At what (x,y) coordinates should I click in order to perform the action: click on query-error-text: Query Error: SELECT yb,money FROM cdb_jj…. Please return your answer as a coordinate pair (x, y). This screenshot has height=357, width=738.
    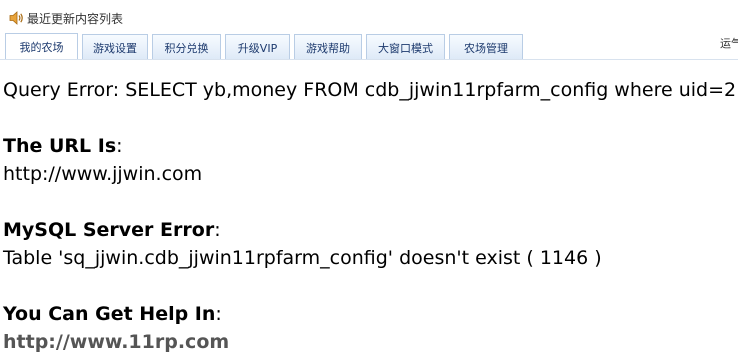
    Looking at the image, I should click on (370, 90).